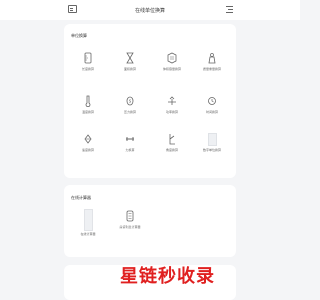 This screenshot has height=300, width=320. I want to click on cube-icon, so click(172, 58).